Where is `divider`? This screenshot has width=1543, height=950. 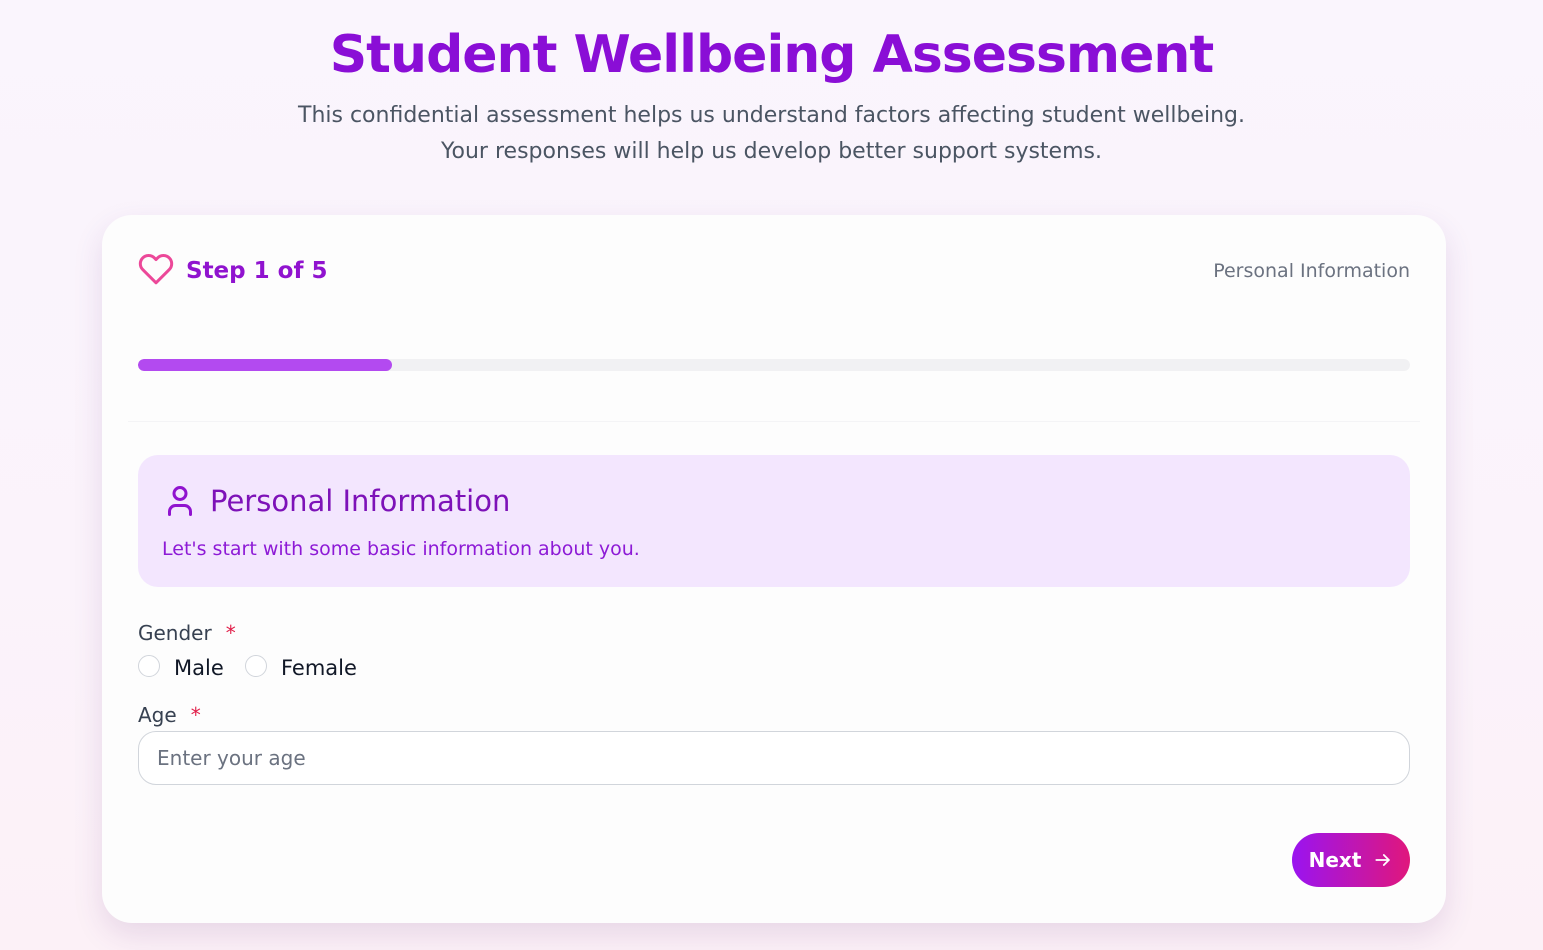 divider is located at coordinates (774, 421).